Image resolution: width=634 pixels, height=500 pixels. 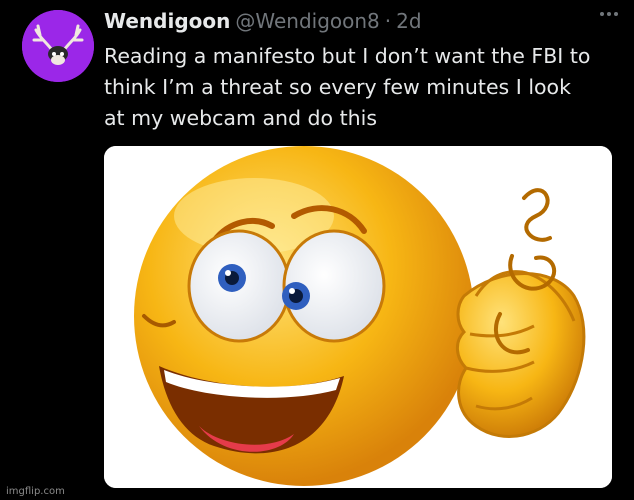 I want to click on imgflip-watermark: imgflip.com, so click(x=35, y=491).